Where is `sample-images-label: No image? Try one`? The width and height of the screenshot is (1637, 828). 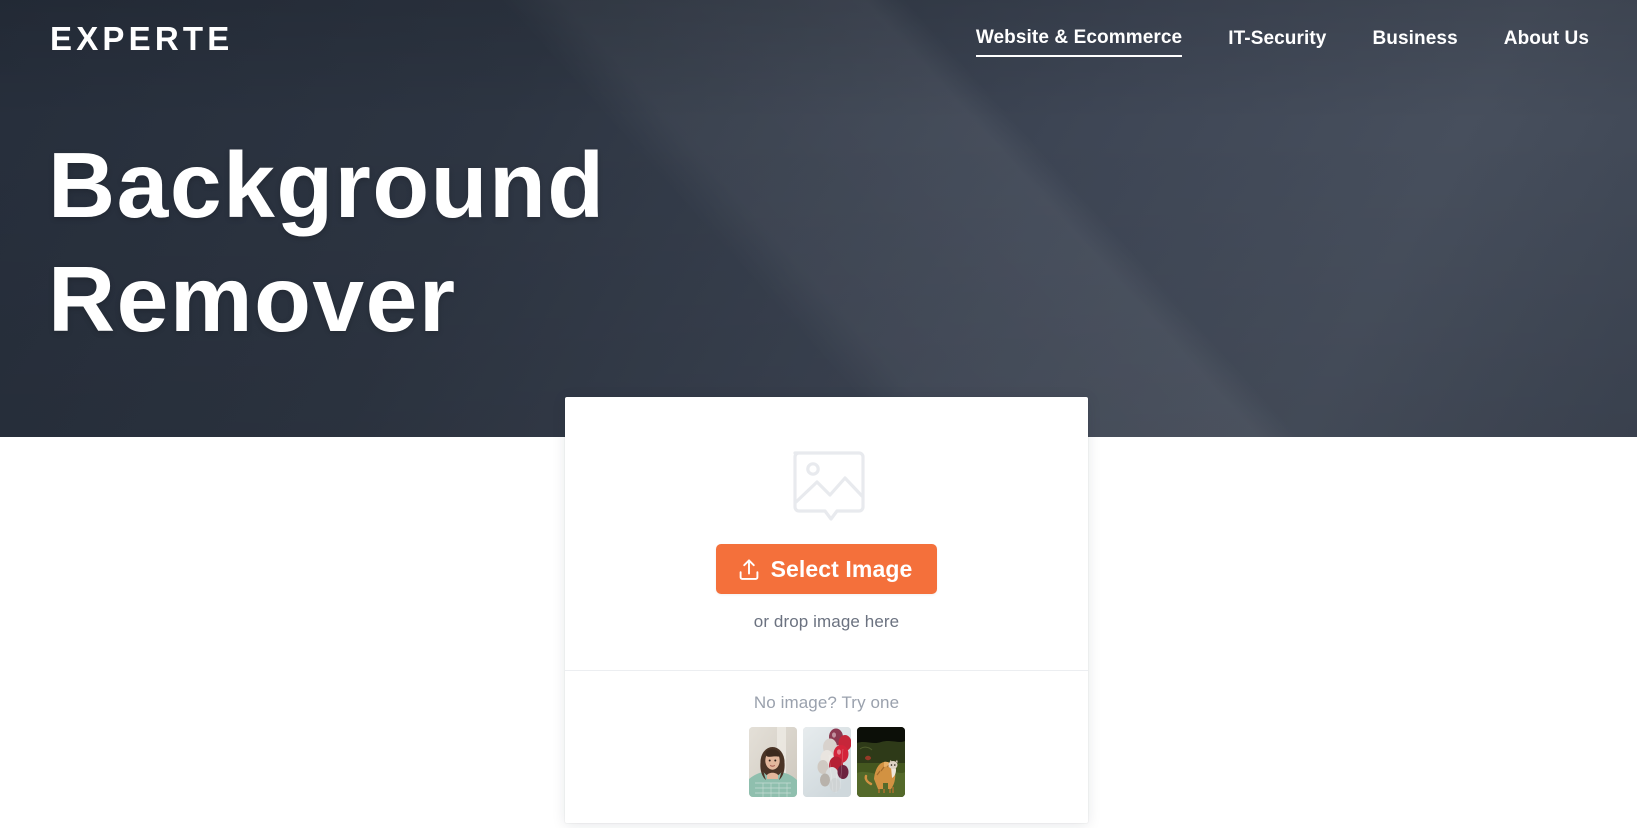 sample-images-label: No image? Try one is located at coordinates (826, 702).